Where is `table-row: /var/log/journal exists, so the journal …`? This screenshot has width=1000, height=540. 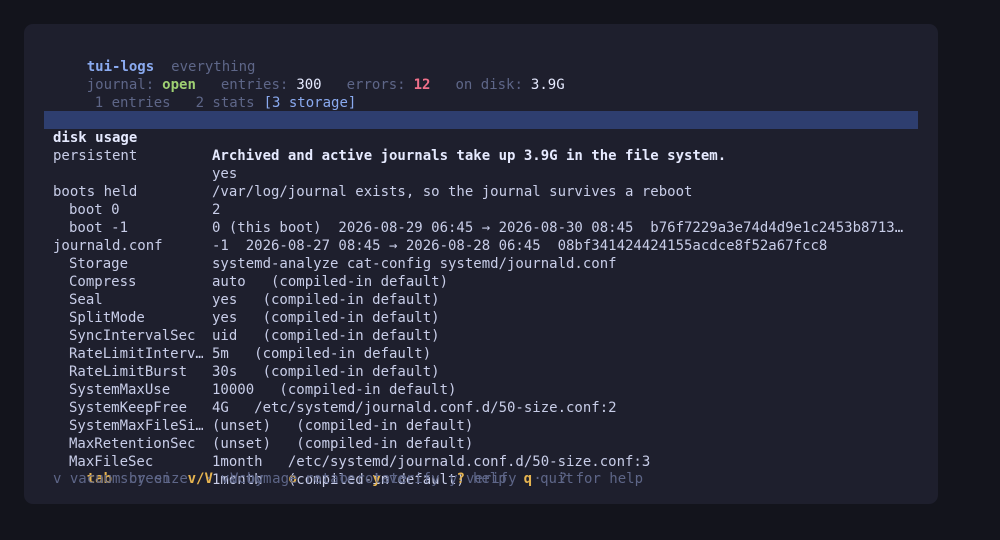 table-row: /var/log/journal exists, so the journal … is located at coordinates (481, 173).